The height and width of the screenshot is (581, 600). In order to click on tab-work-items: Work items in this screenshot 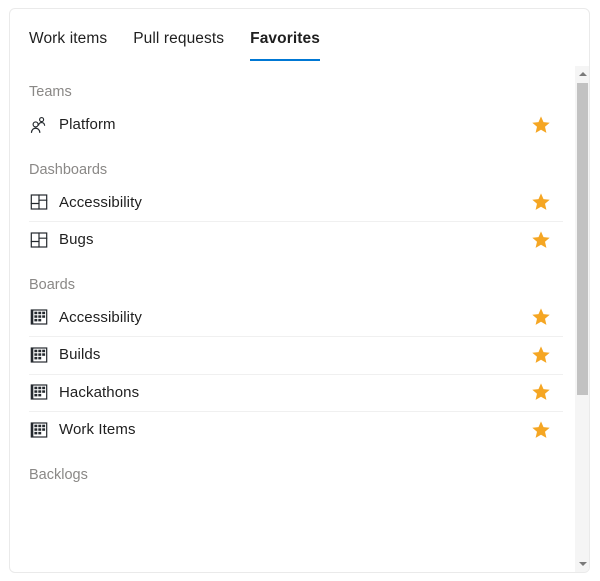, I will do `click(68, 35)`.